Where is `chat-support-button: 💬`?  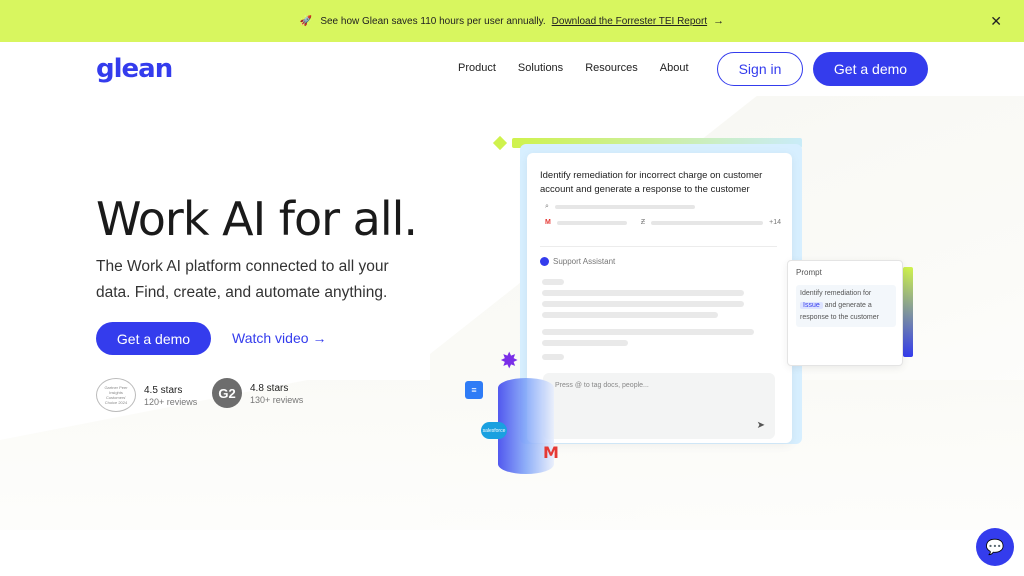
chat-support-button: 💬 is located at coordinates (995, 547).